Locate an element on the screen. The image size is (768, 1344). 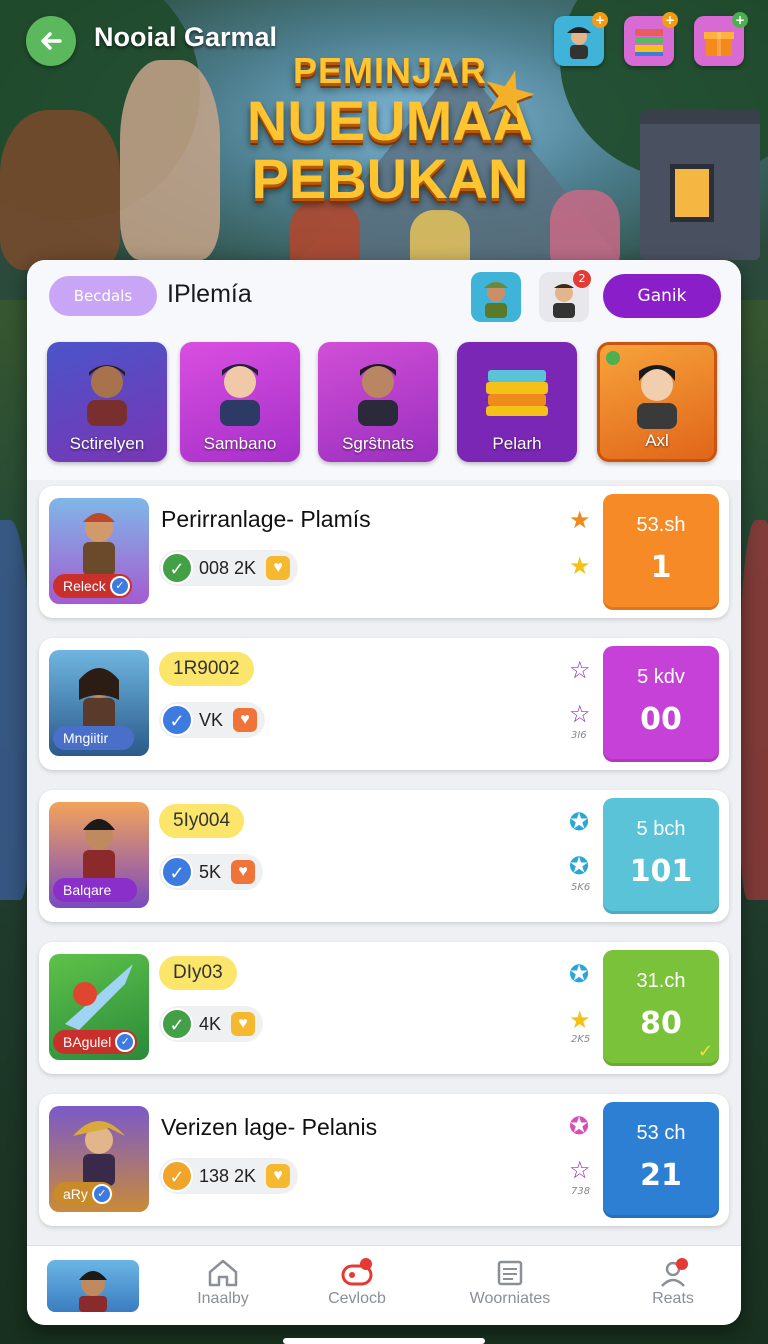
home-indicator is located at coordinates (384, 1341).